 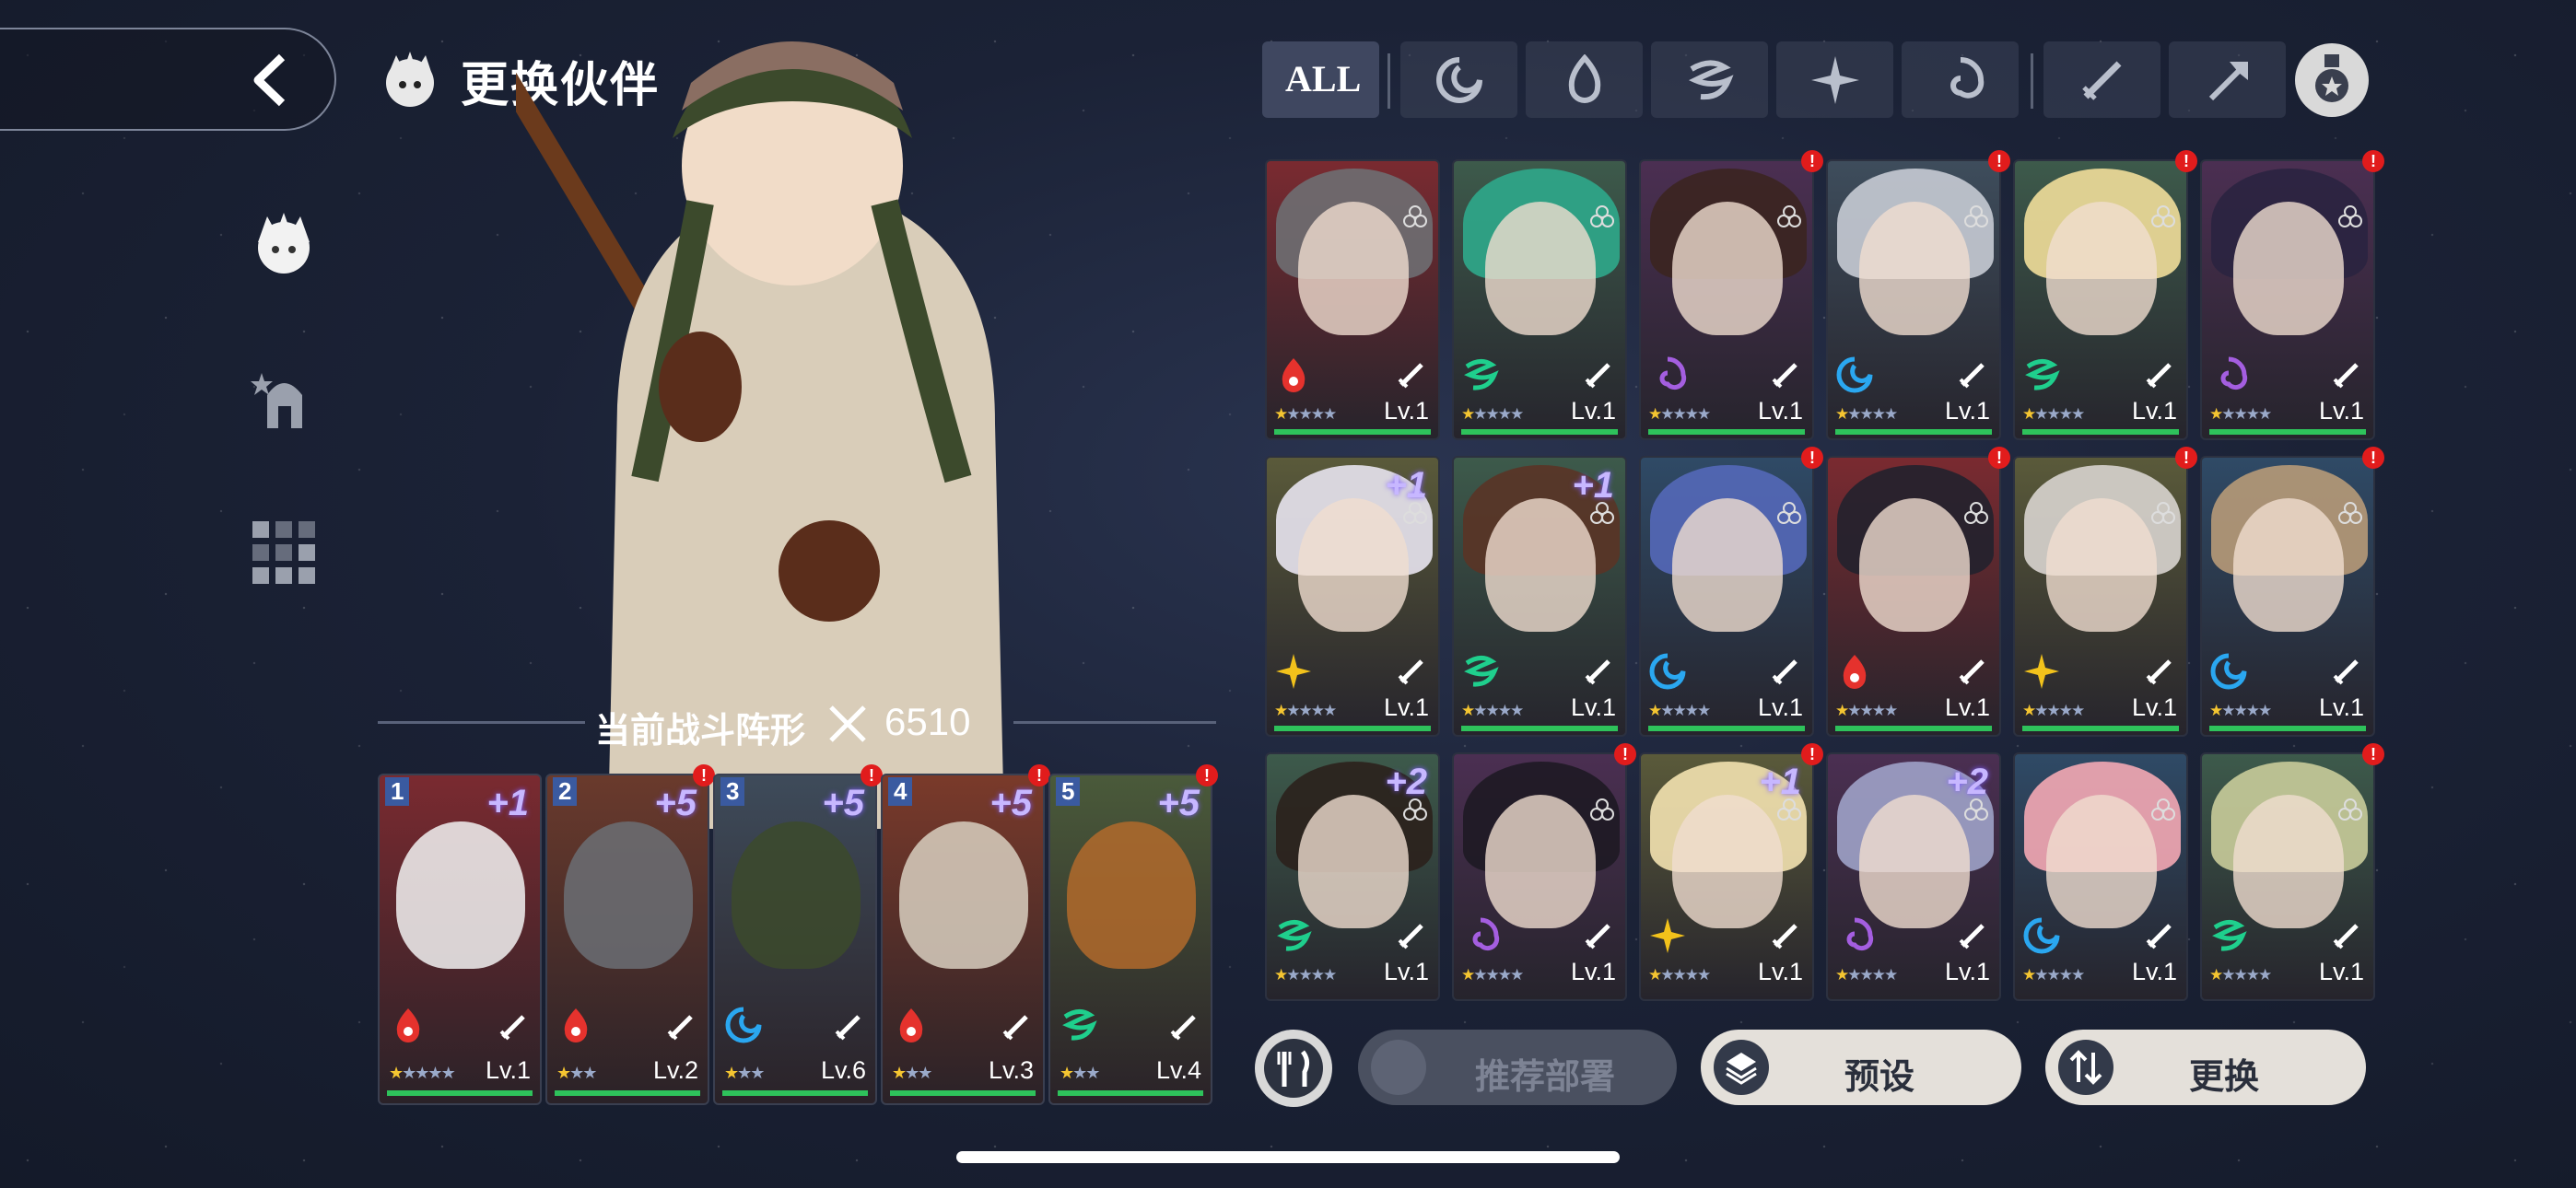 What do you see at coordinates (1323, 78) in the screenshot?
I see `filter-all-label: ALL` at bounding box center [1323, 78].